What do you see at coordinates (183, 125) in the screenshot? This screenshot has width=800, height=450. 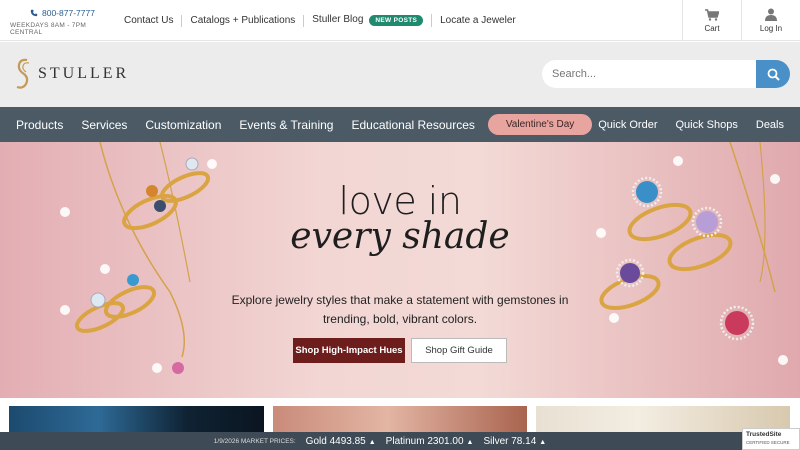 I see `nav-customization: Customization` at bounding box center [183, 125].